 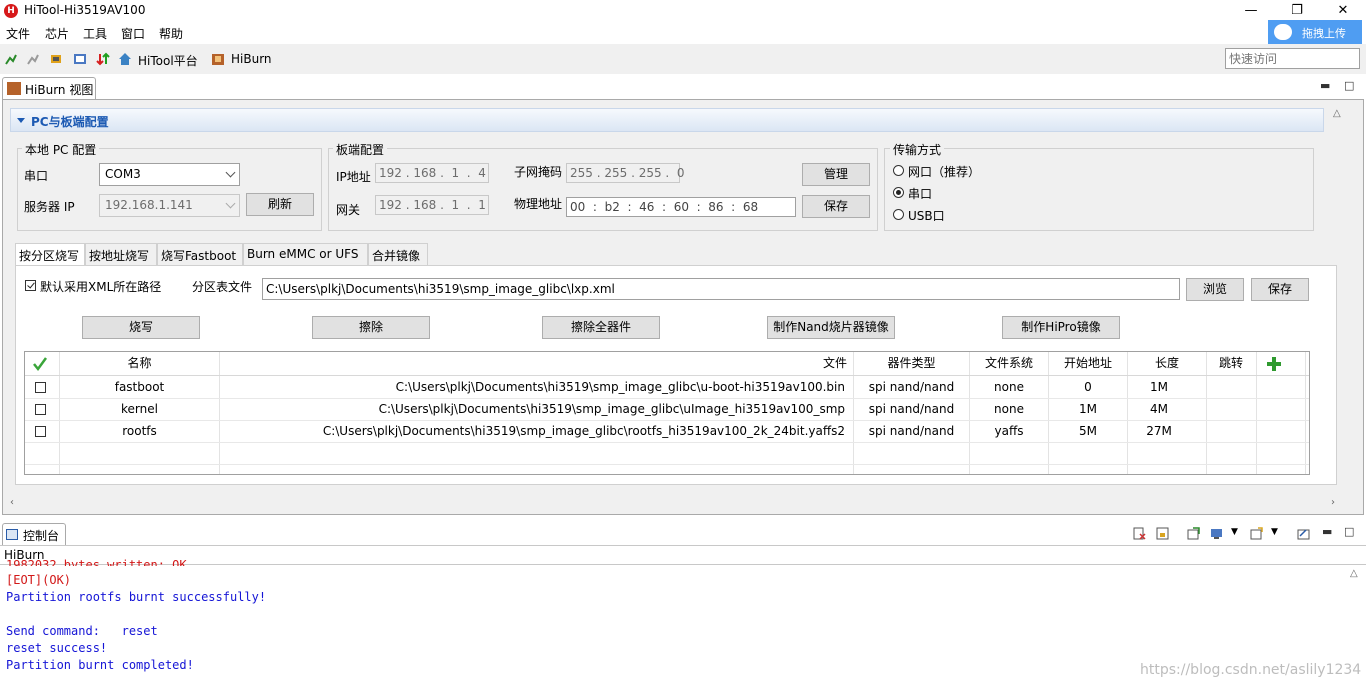 What do you see at coordinates (1280, 289) in the screenshot?
I see `partition-save-button: 保存` at bounding box center [1280, 289].